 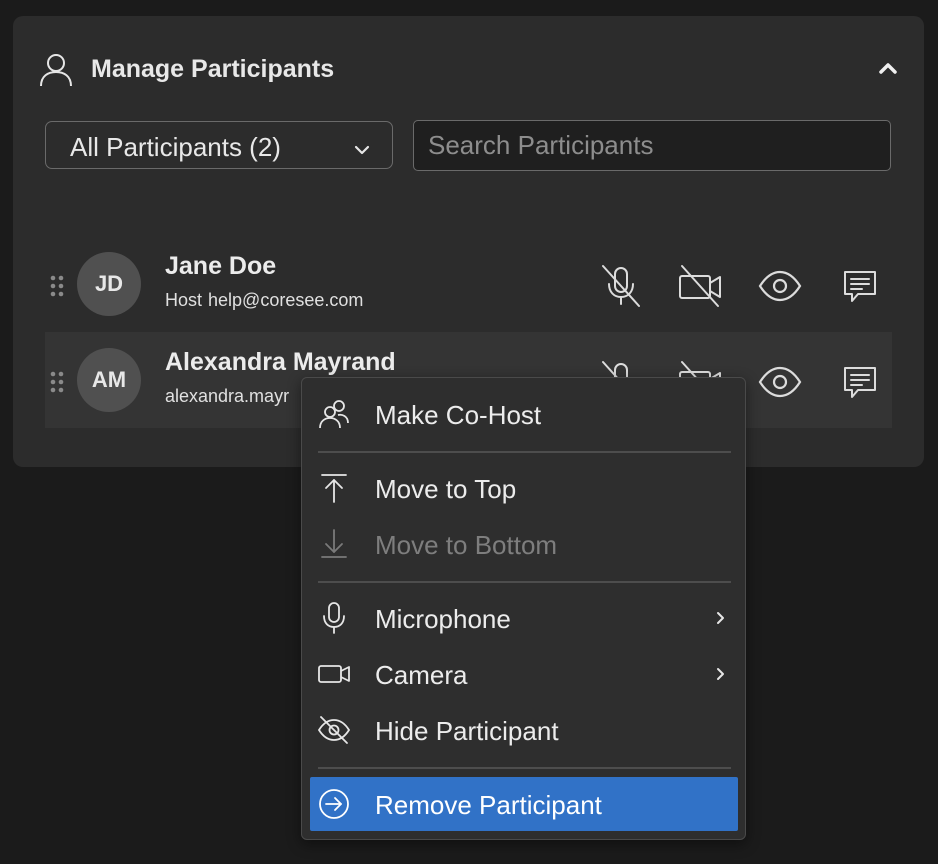 What do you see at coordinates (334, 488) in the screenshot?
I see `arrow-up-to-line-icon` at bounding box center [334, 488].